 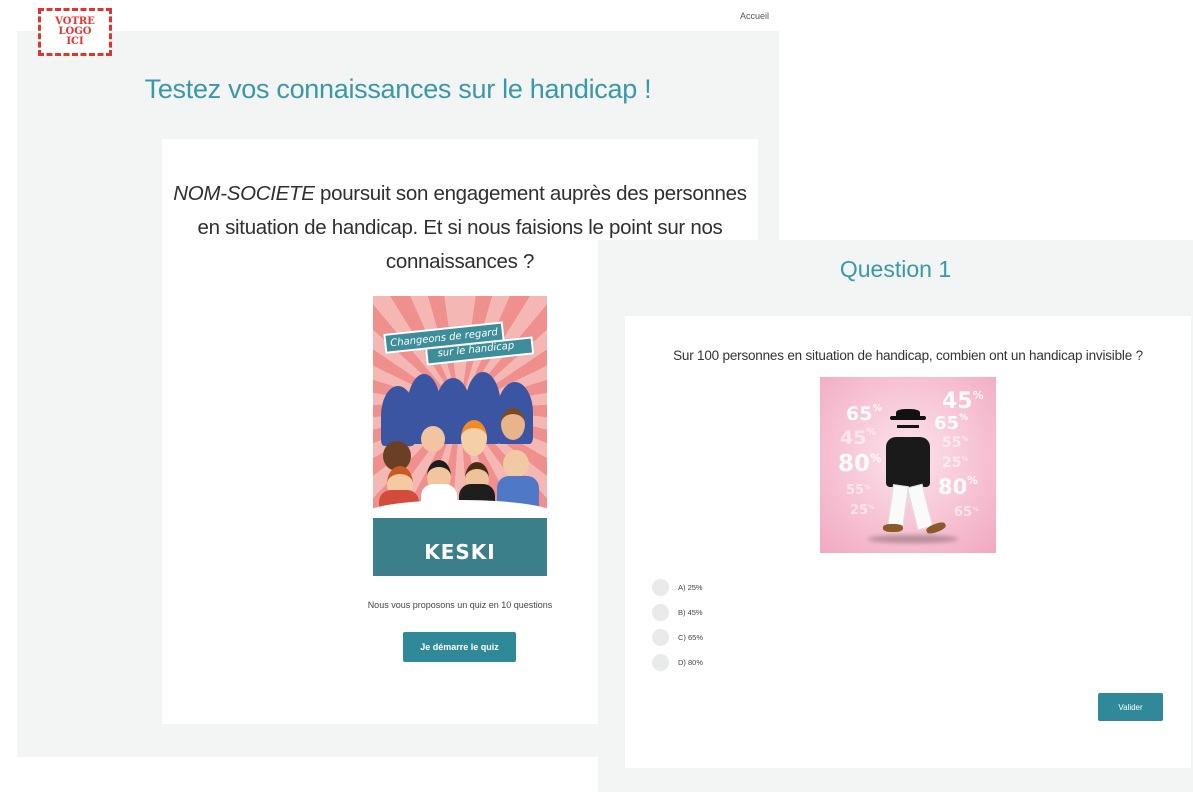 I want to click on answer-option-b: B) 45%, so click(x=677, y=612).